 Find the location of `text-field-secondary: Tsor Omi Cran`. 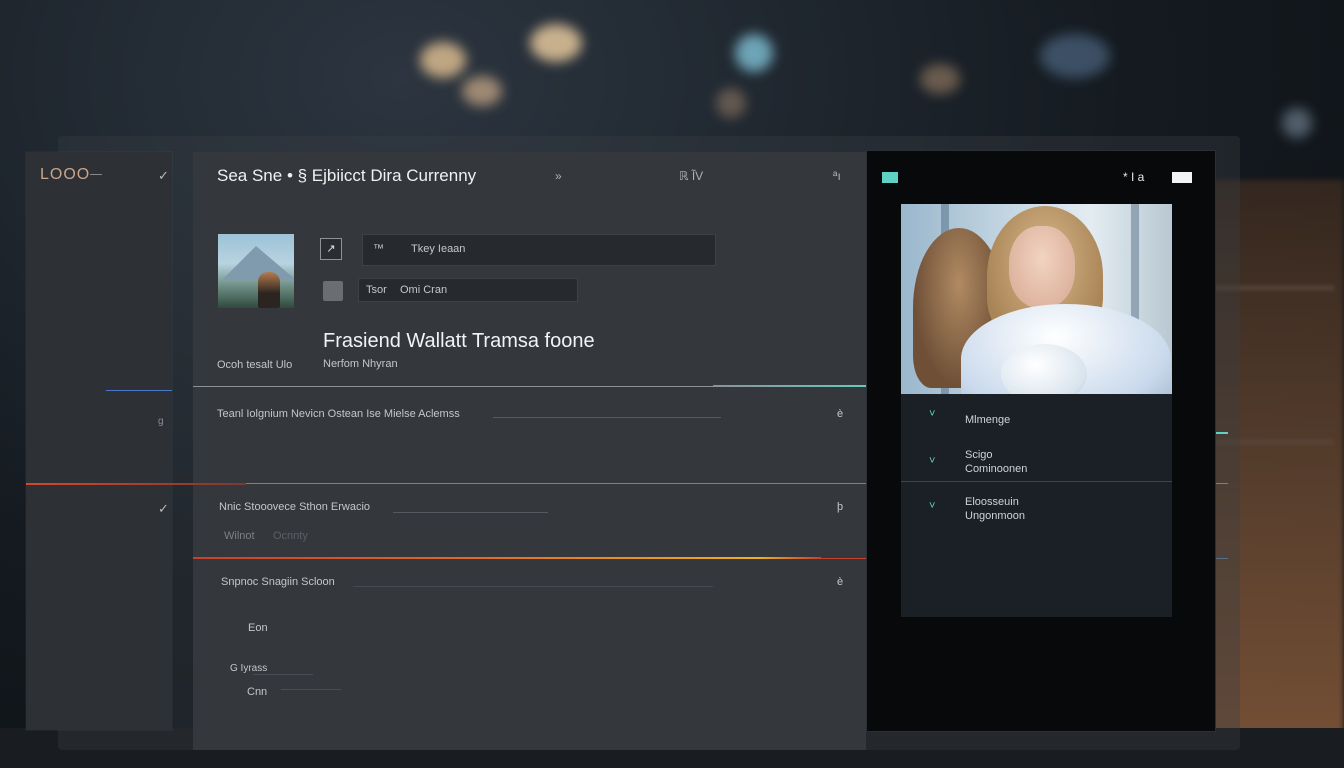

text-field-secondary: Tsor Omi Cran is located at coordinates (468, 290).